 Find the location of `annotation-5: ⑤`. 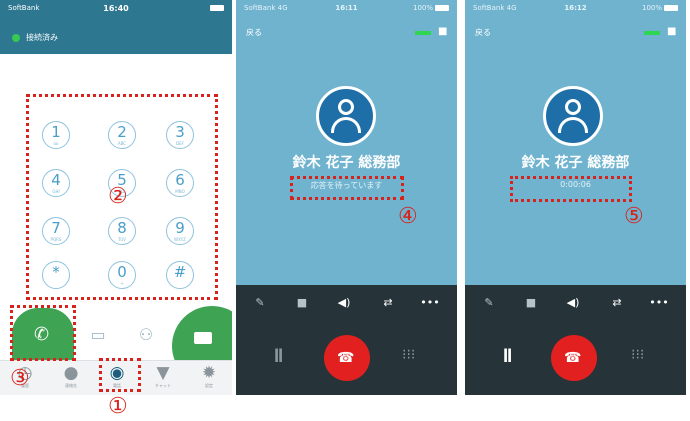

annotation-5: ⑤ is located at coordinates (634, 216).